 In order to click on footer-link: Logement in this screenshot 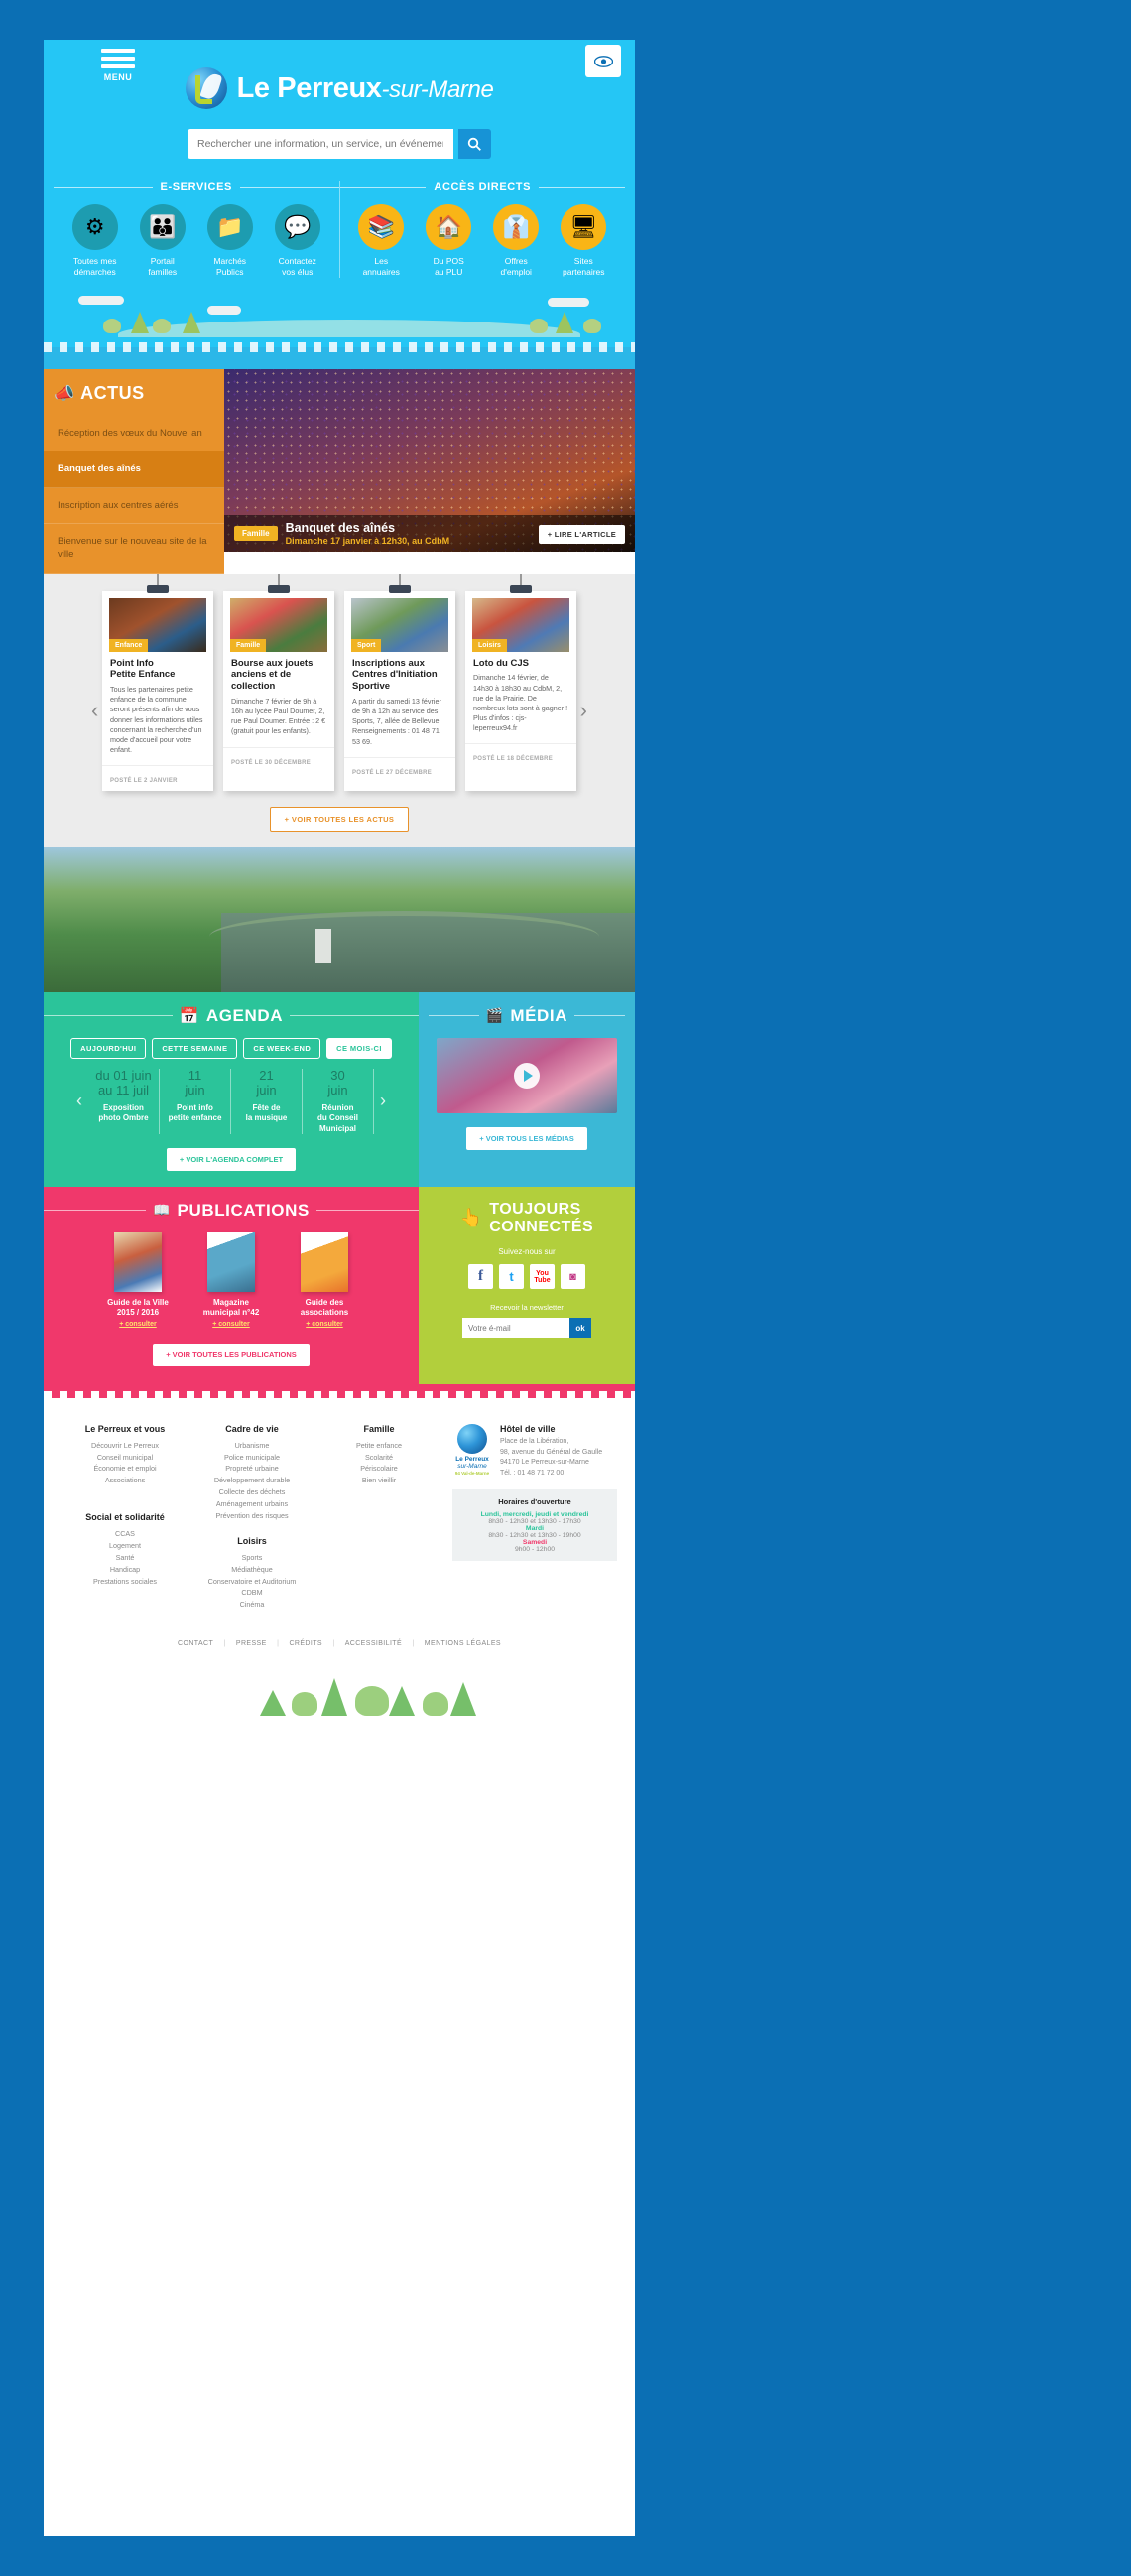, I will do `click(125, 1546)`.